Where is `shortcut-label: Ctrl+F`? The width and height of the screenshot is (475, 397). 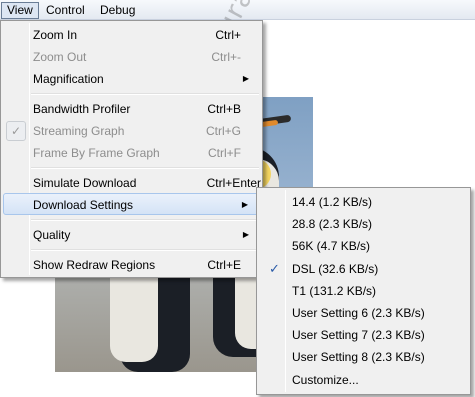
shortcut-label: Ctrl+F is located at coordinates (224, 153).